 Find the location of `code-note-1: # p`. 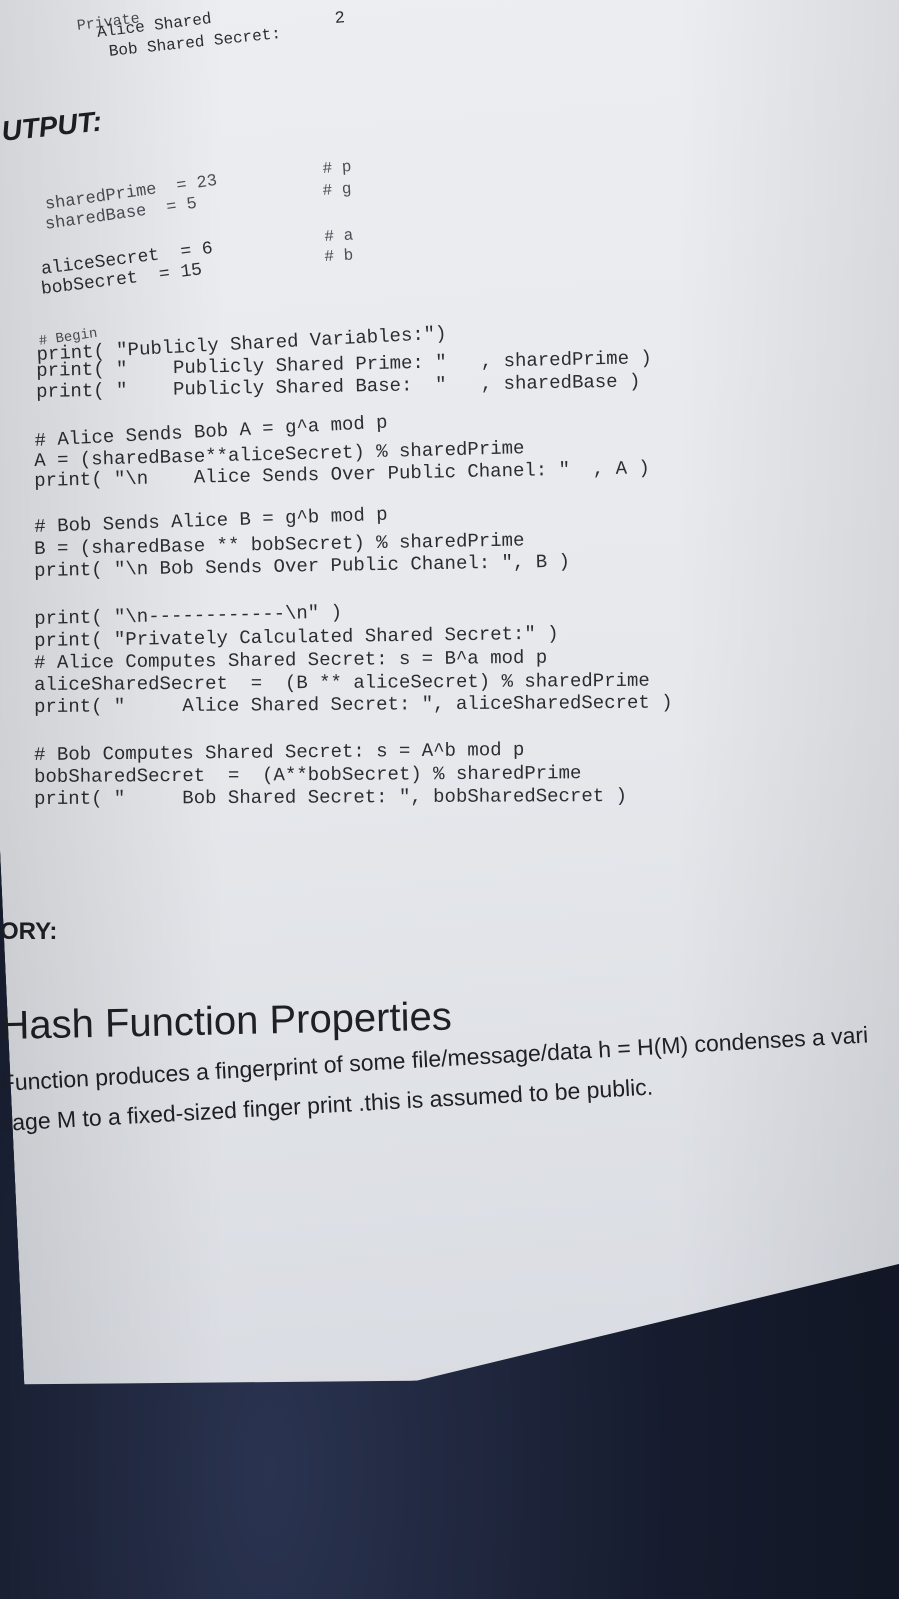

code-note-1: # p is located at coordinates (337, 167).